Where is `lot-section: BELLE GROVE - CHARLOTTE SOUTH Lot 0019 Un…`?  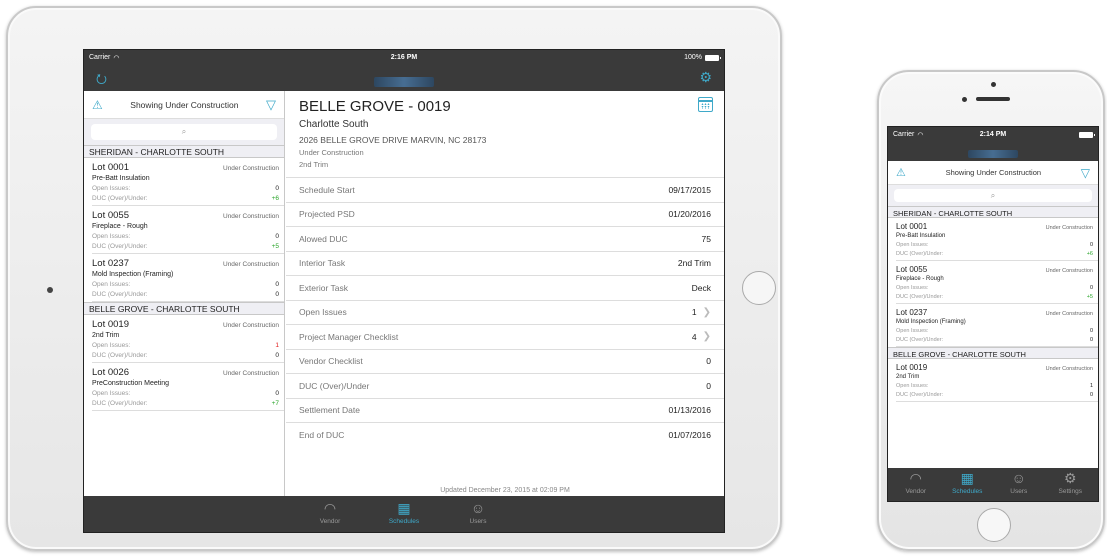
lot-section: BELLE GROVE - CHARLOTTE SOUTH Lot 0019 Un… is located at coordinates (184, 356).